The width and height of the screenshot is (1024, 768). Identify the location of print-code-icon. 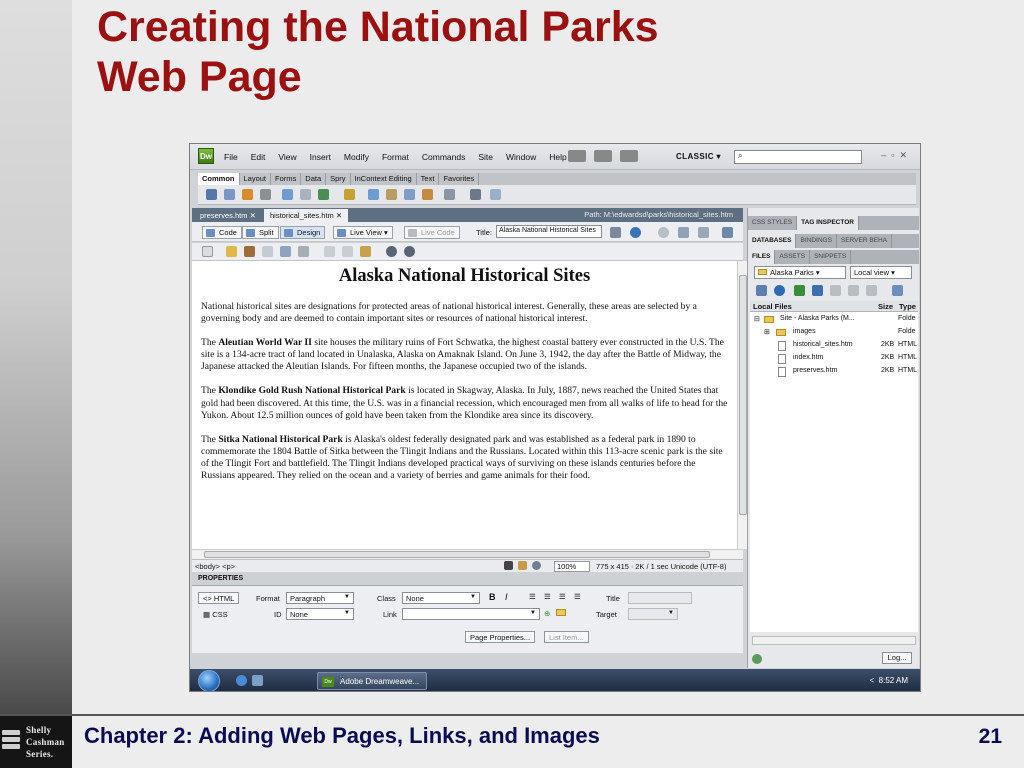
(303, 251).